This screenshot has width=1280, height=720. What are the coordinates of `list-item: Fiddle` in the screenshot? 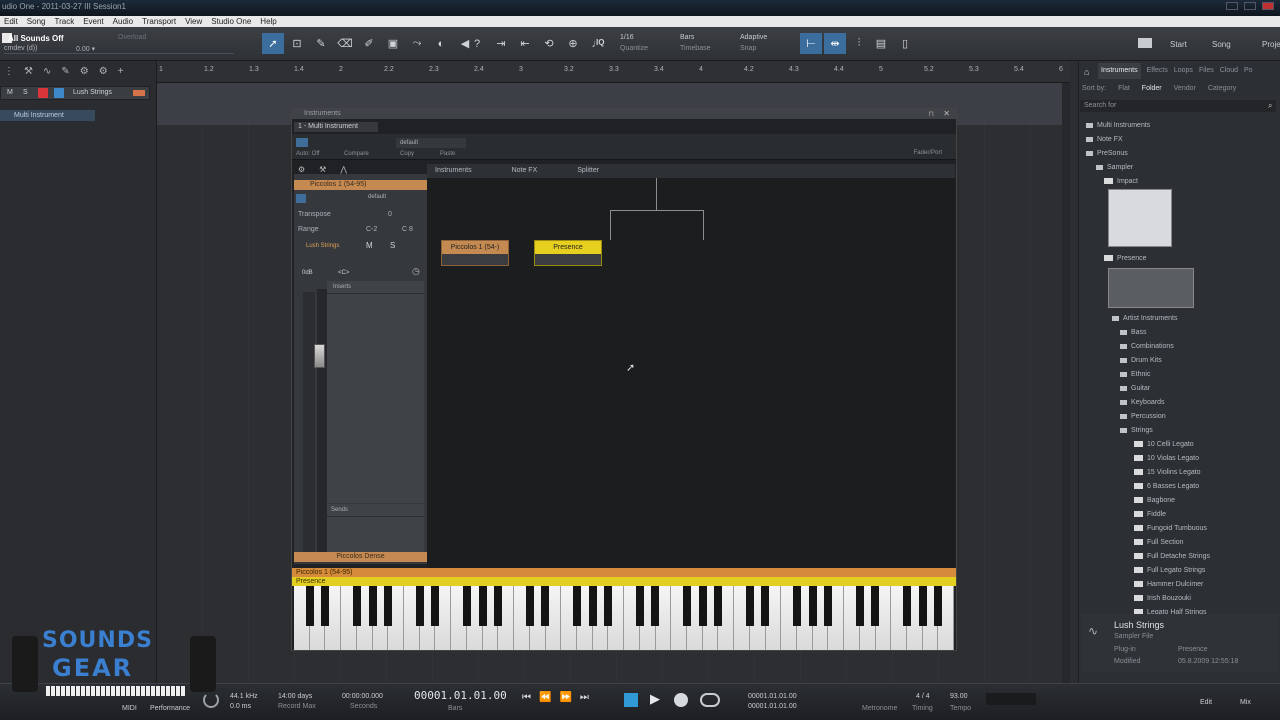 It's located at (1180, 515).